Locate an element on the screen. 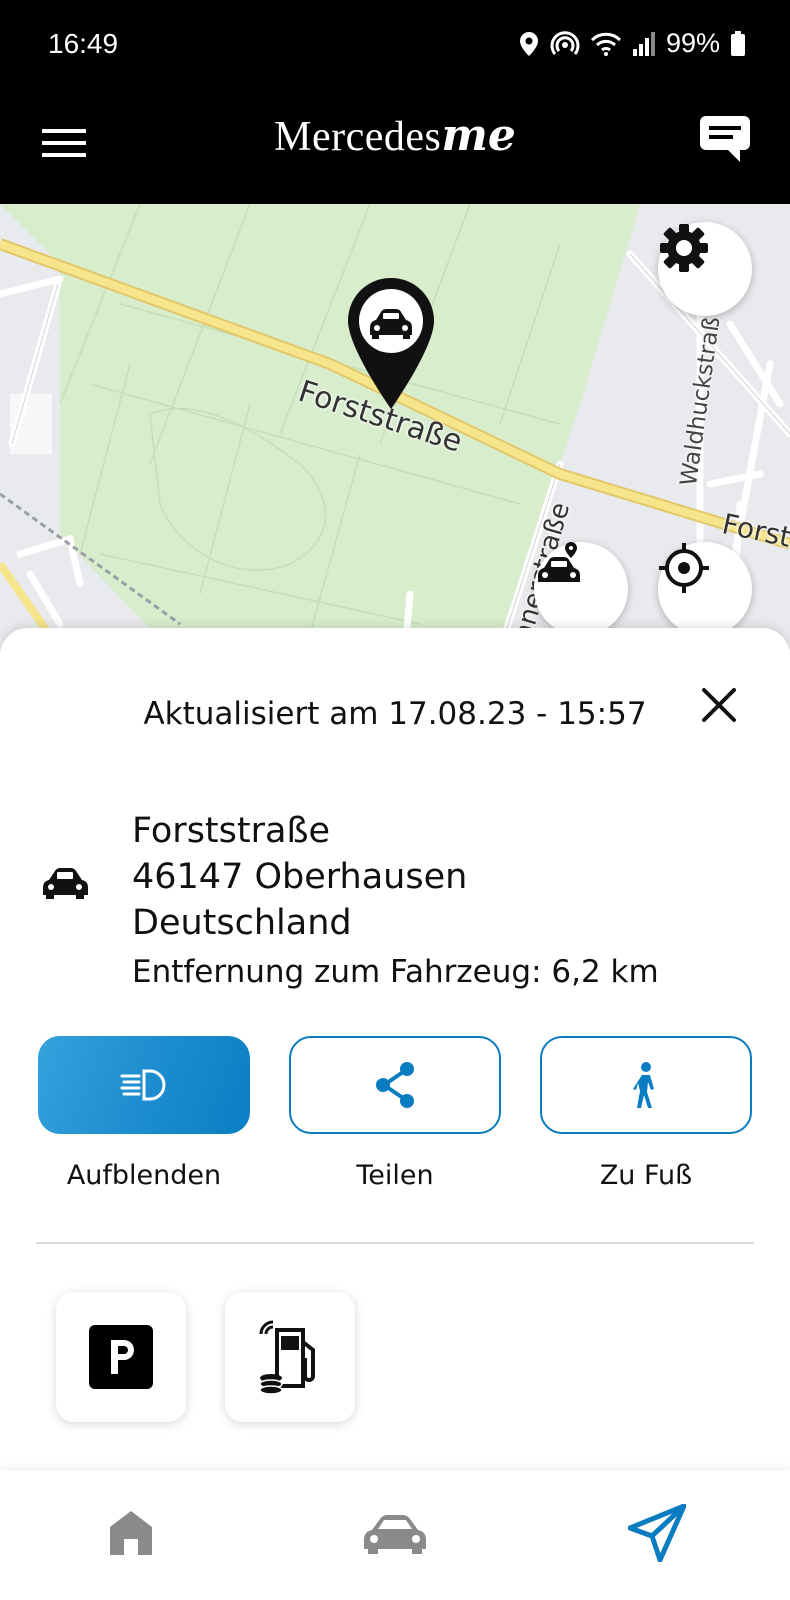  brand-suffix: me is located at coordinates (478, 135).